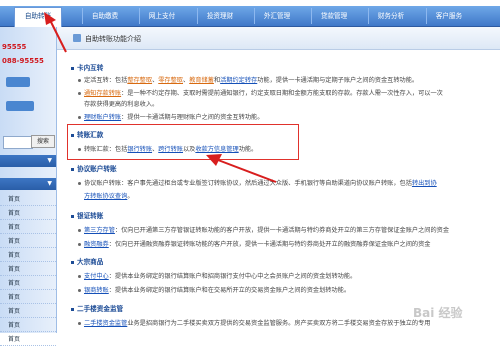  I want to click on tab-online-pay: 网上支付, so click(161, 16).